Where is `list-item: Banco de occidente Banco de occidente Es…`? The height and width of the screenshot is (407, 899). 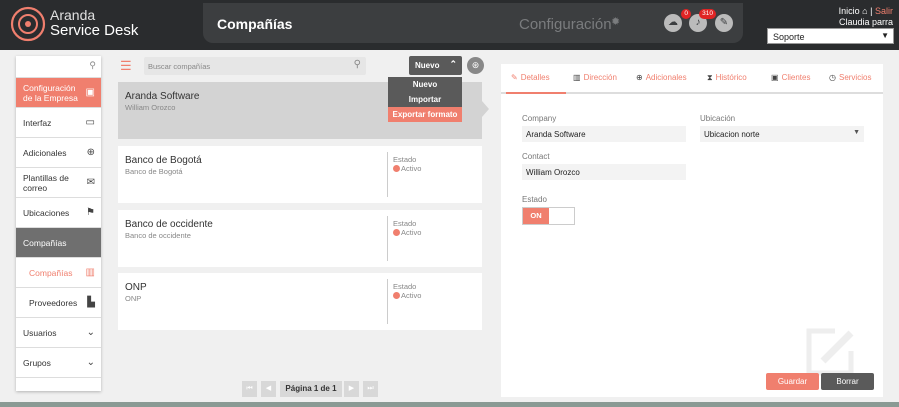 list-item: Banco de occidente Banco de occidente Es… is located at coordinates (300, 238).